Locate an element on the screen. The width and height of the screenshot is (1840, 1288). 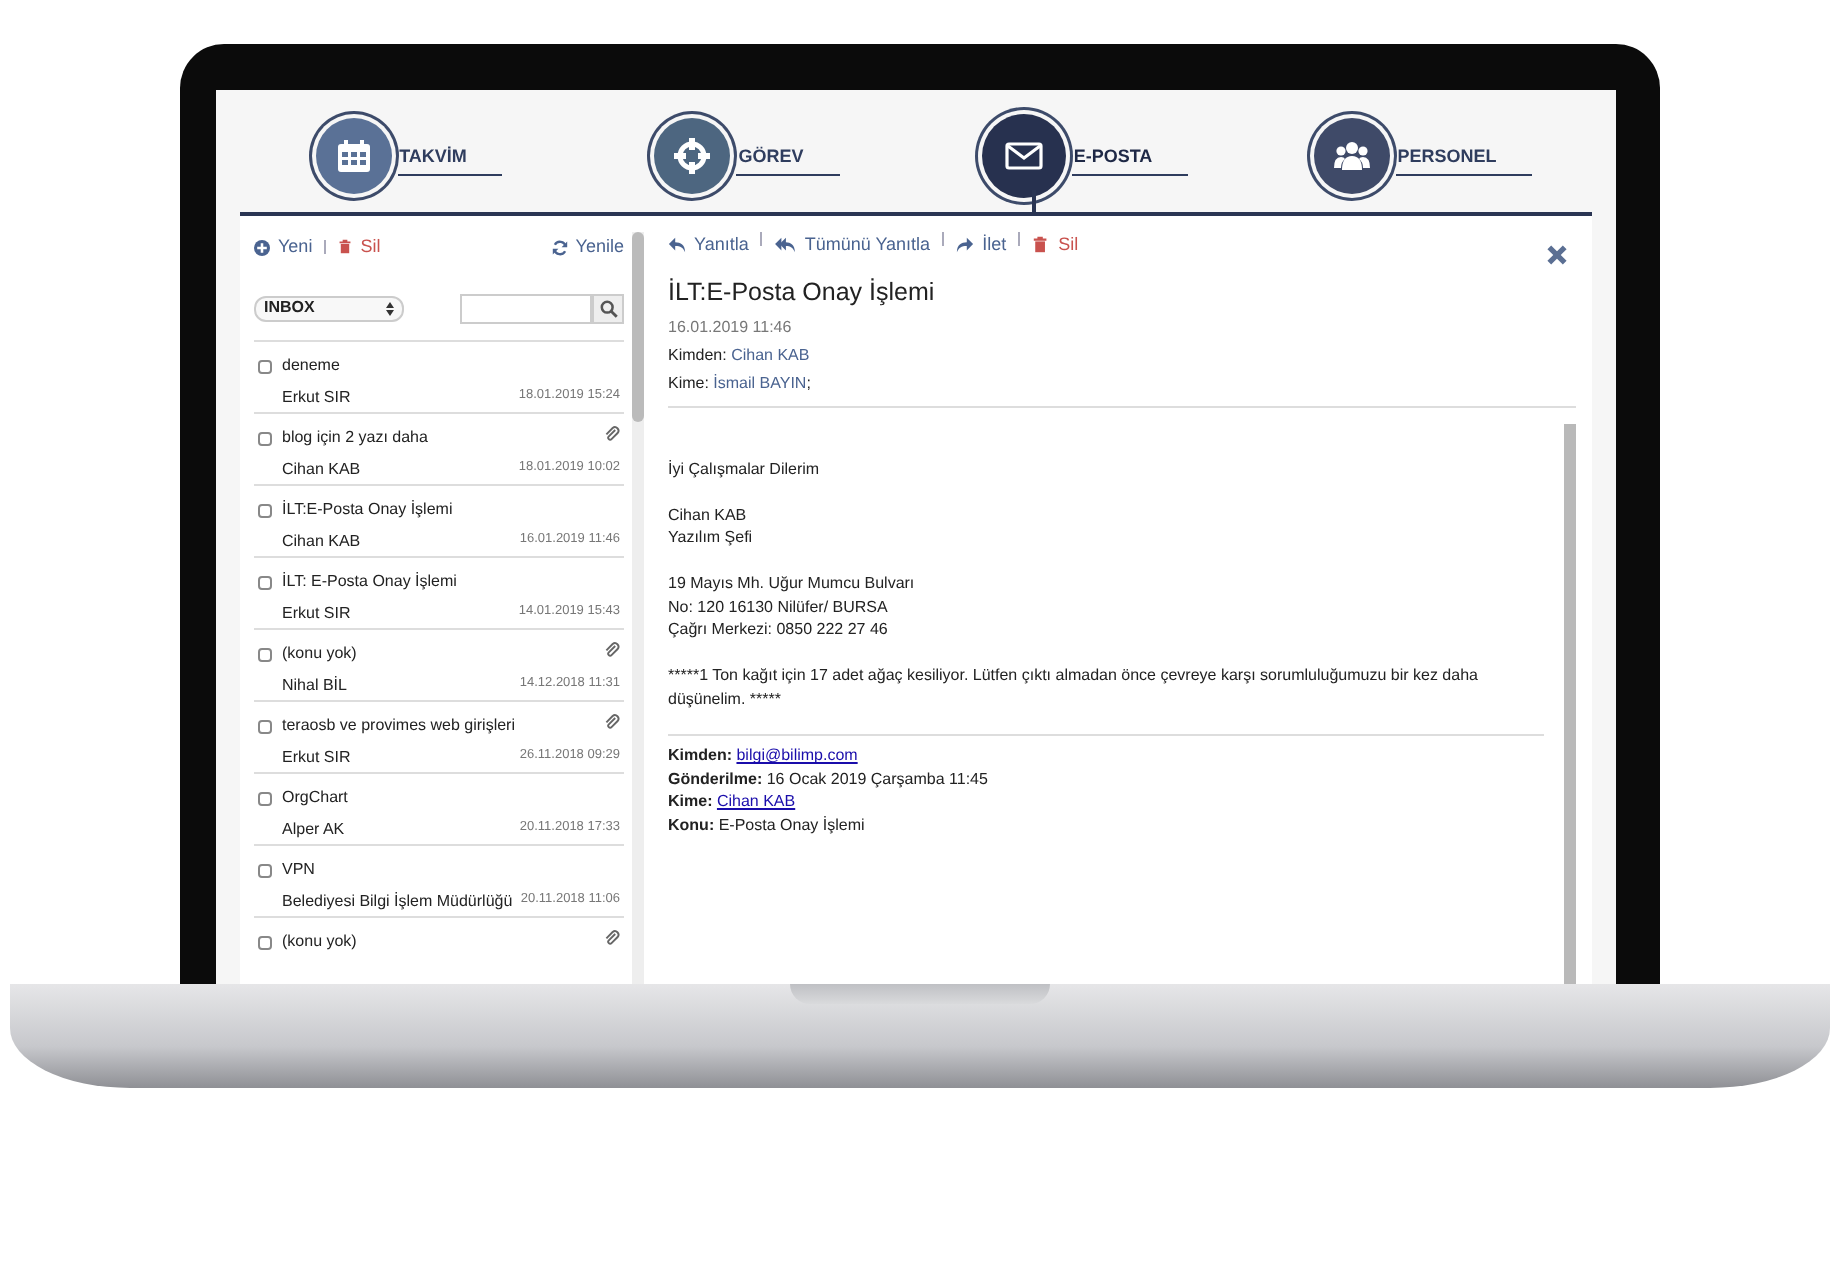
message-subject: İLT:E-Posta Onay İşlemi is located at coordinates (367, 509).